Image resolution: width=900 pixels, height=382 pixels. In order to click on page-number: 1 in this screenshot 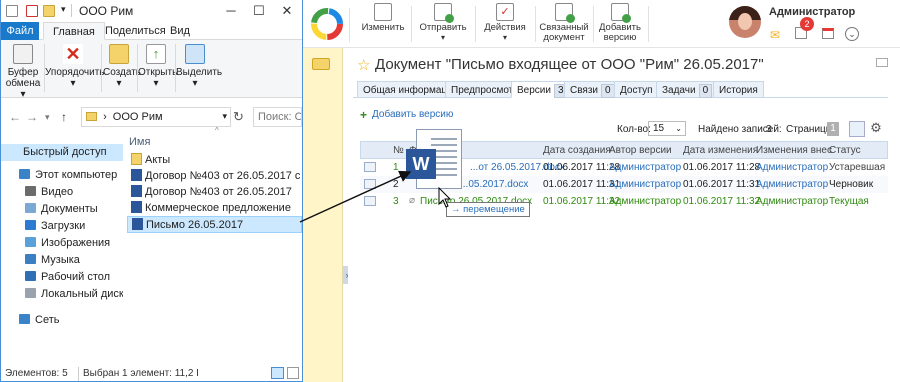, I will do `click(833, 129)`.